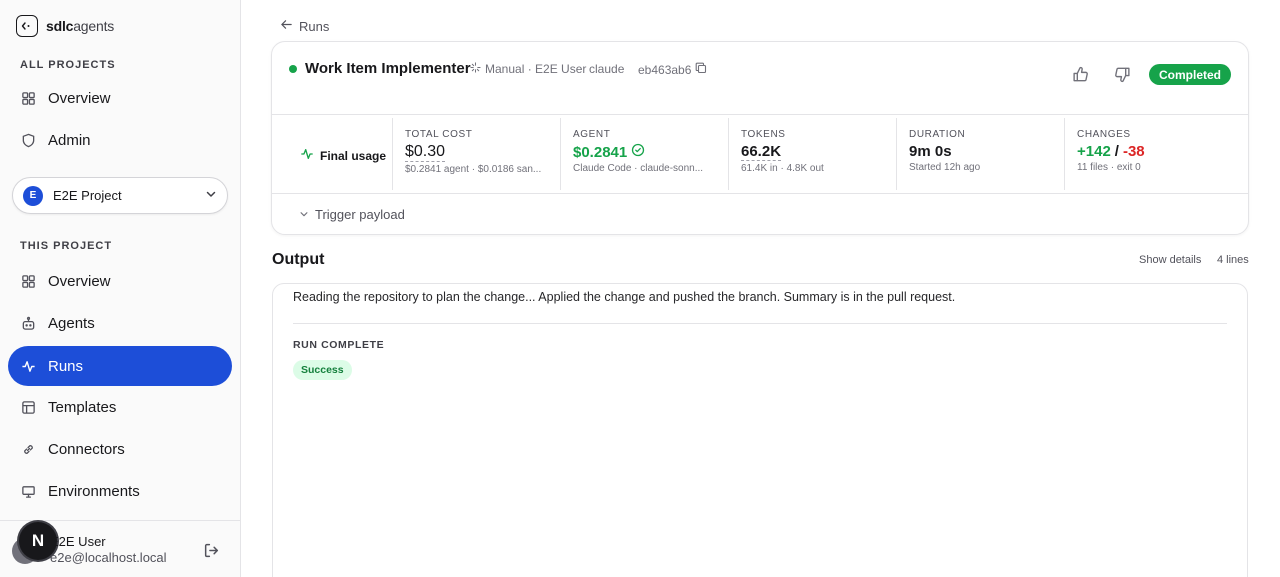 This screenshot has width=1280, height=577. I want to click on run-agent: claude, so click(607, 69).